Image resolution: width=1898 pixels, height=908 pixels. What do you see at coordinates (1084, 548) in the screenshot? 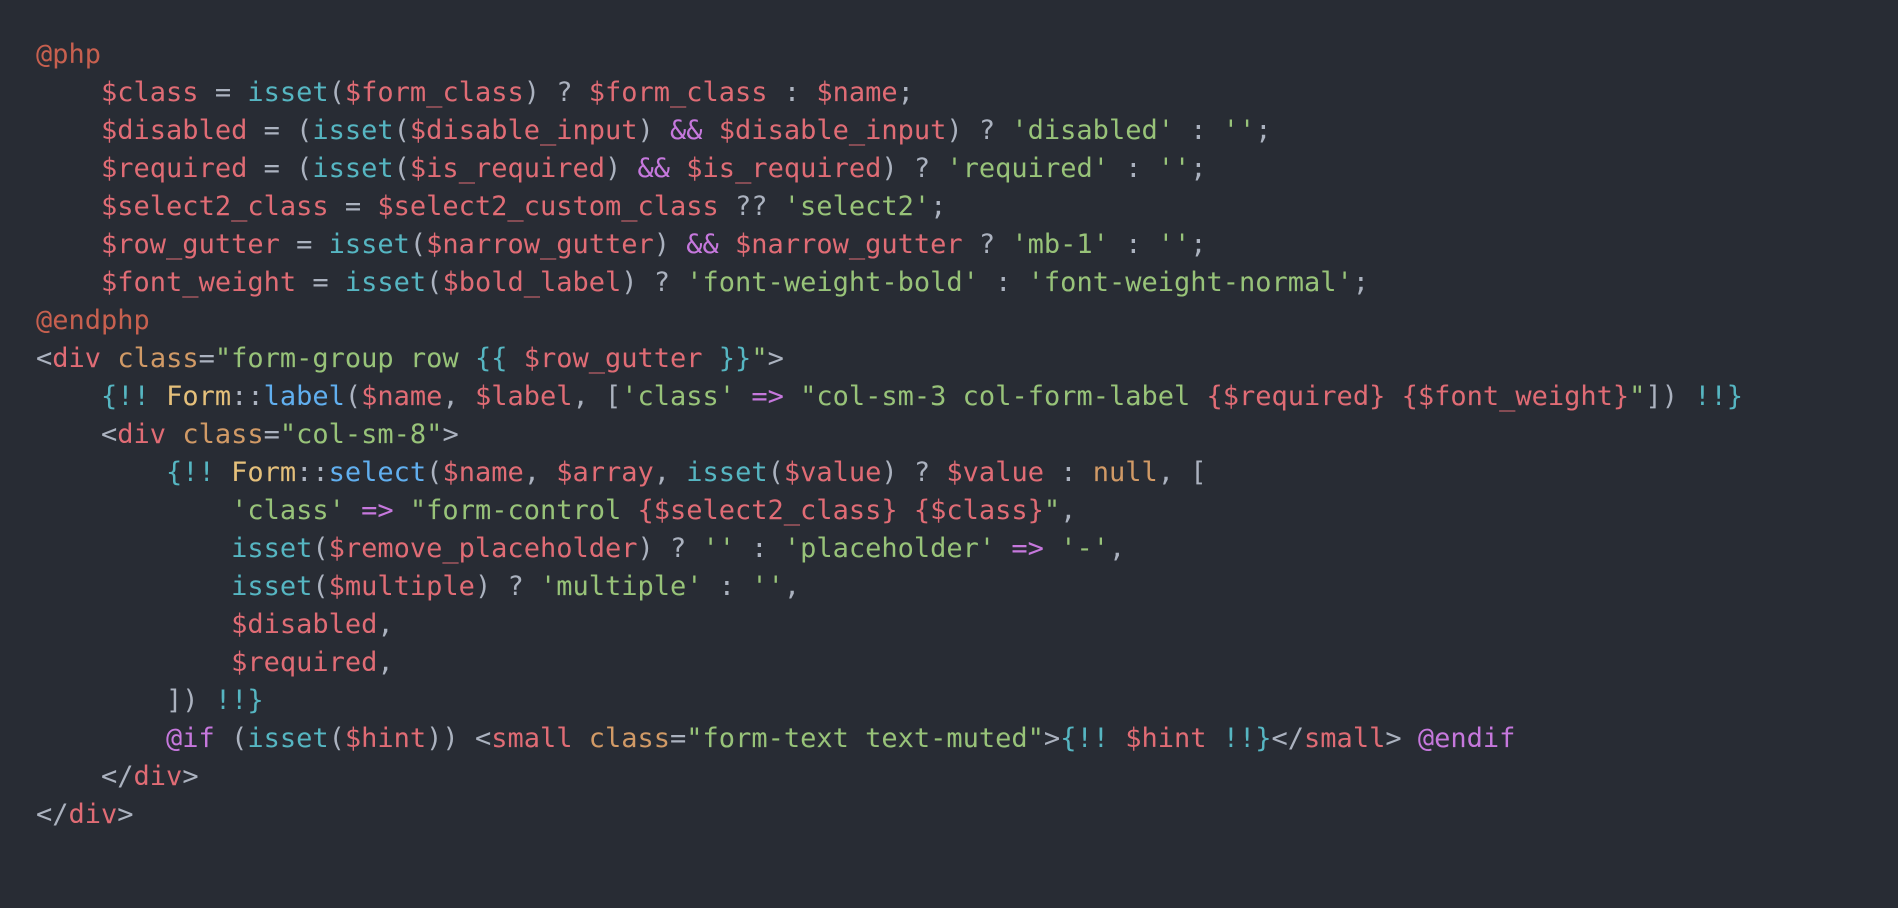
I see `code-token: '-'` at bounding box center [1084, 548].